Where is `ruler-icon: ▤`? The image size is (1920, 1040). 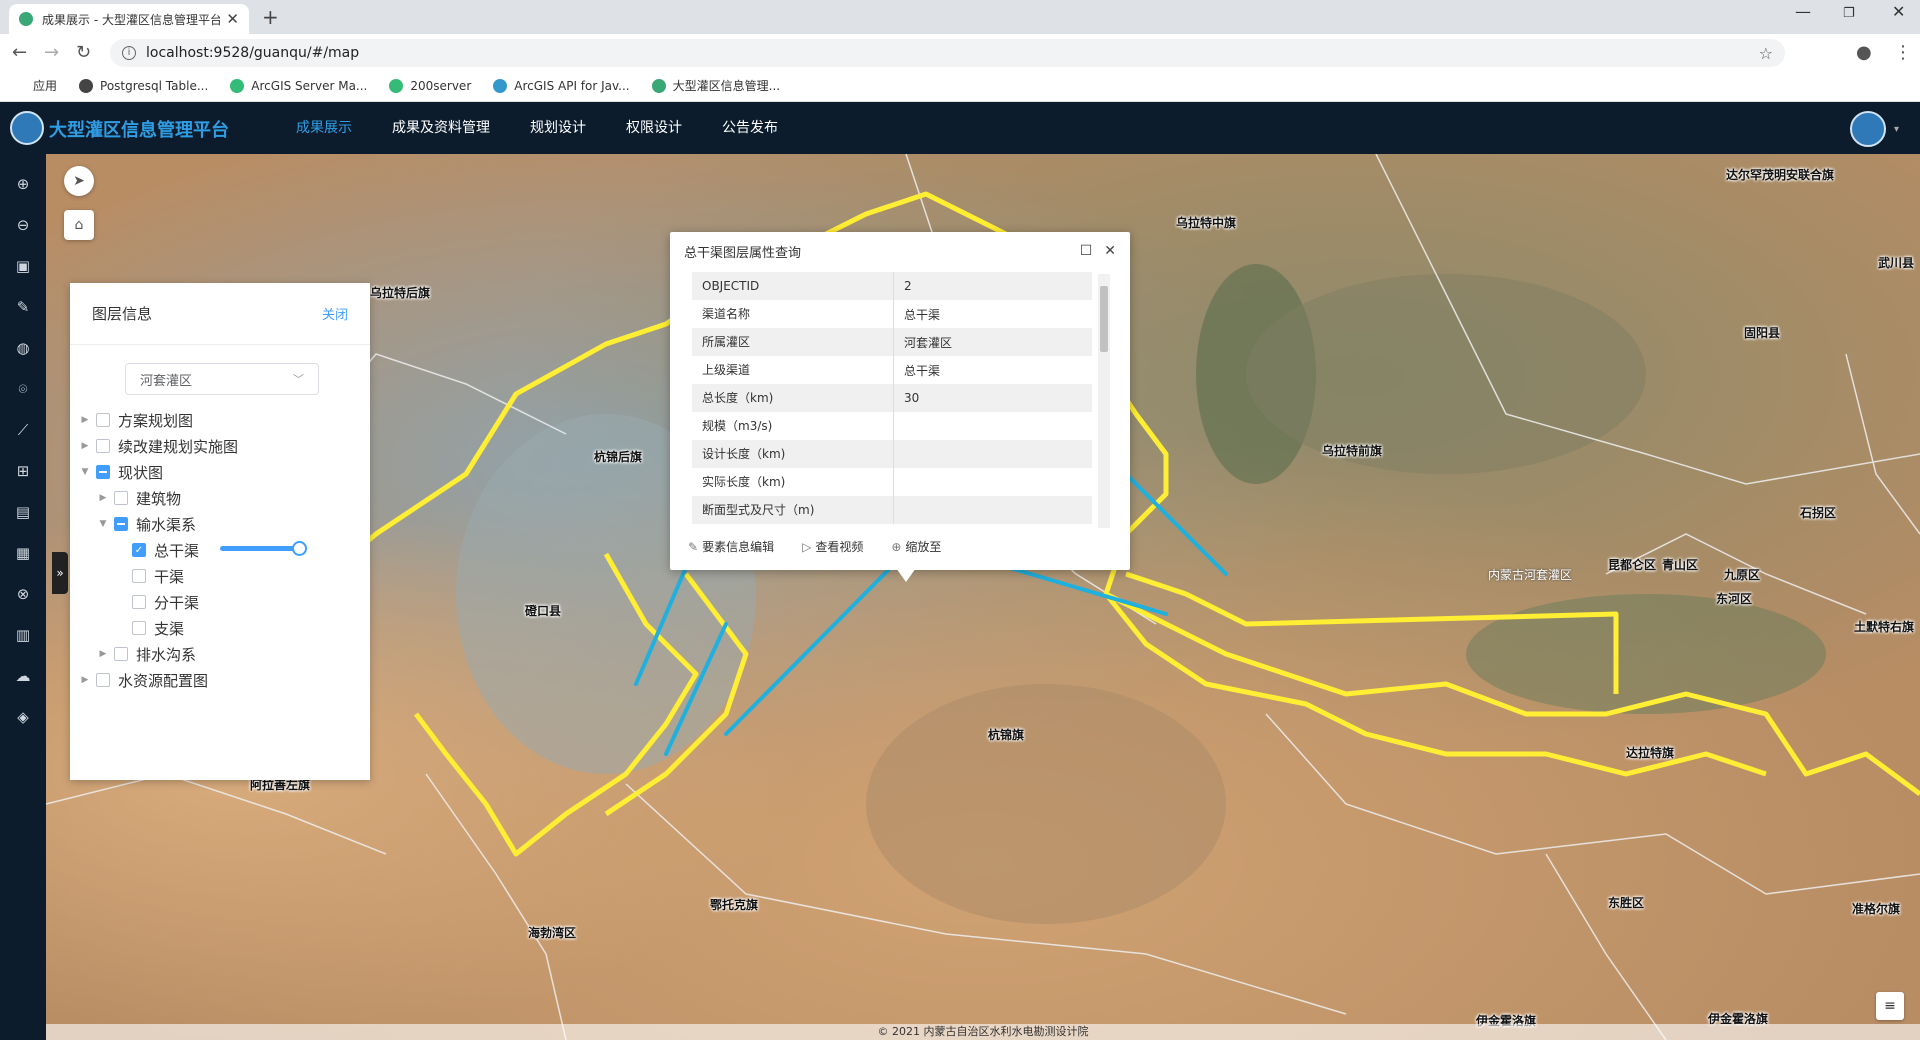 ruler-icon: ▤ is located at coordinates (23, 512).